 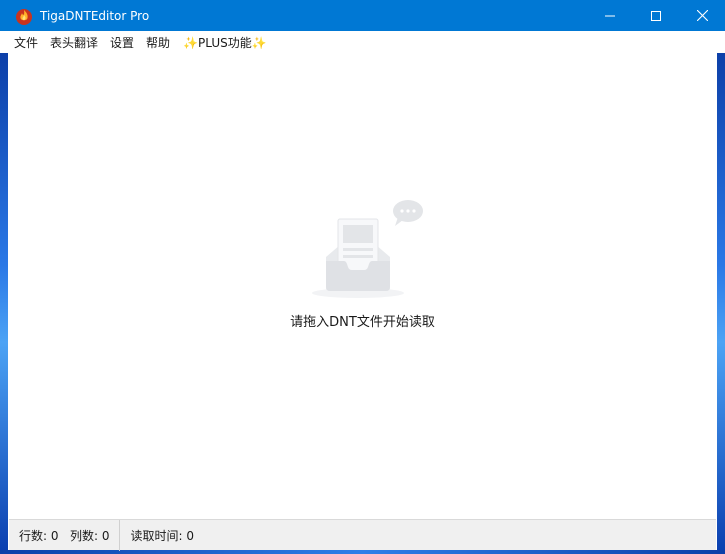 What do you see at coordinates (24, 16) in the screenshot?
I see `flame-logo-icon` at bounding box center [24, 16].